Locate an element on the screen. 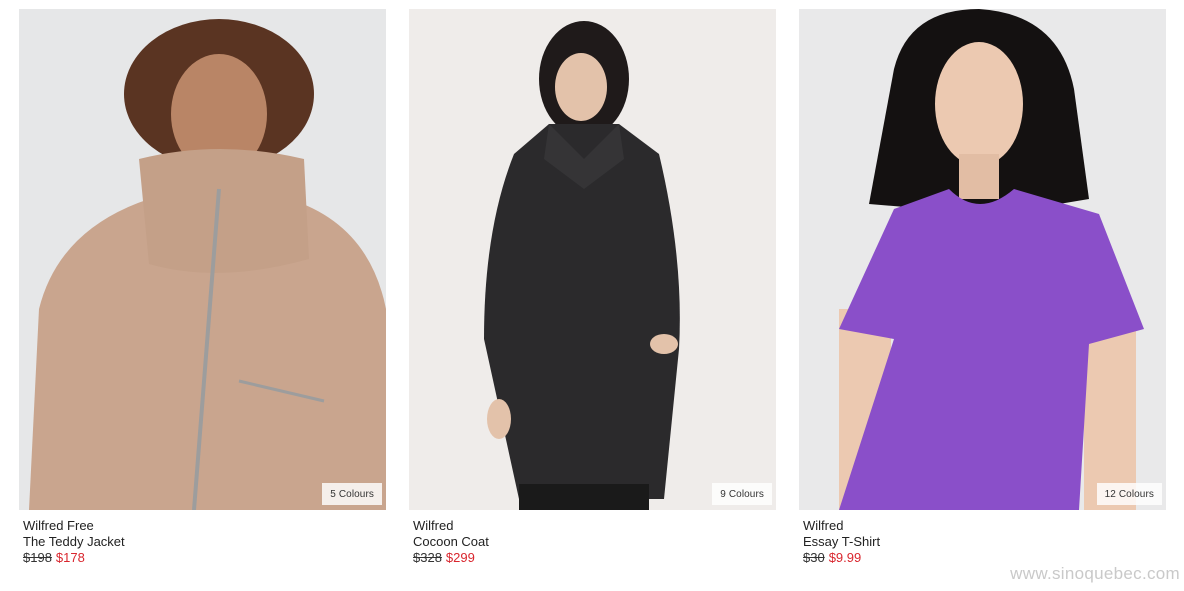 This screenshot has height=591, width=1184. product-brand: Wilfred Free is located at coordinates (204, 526).